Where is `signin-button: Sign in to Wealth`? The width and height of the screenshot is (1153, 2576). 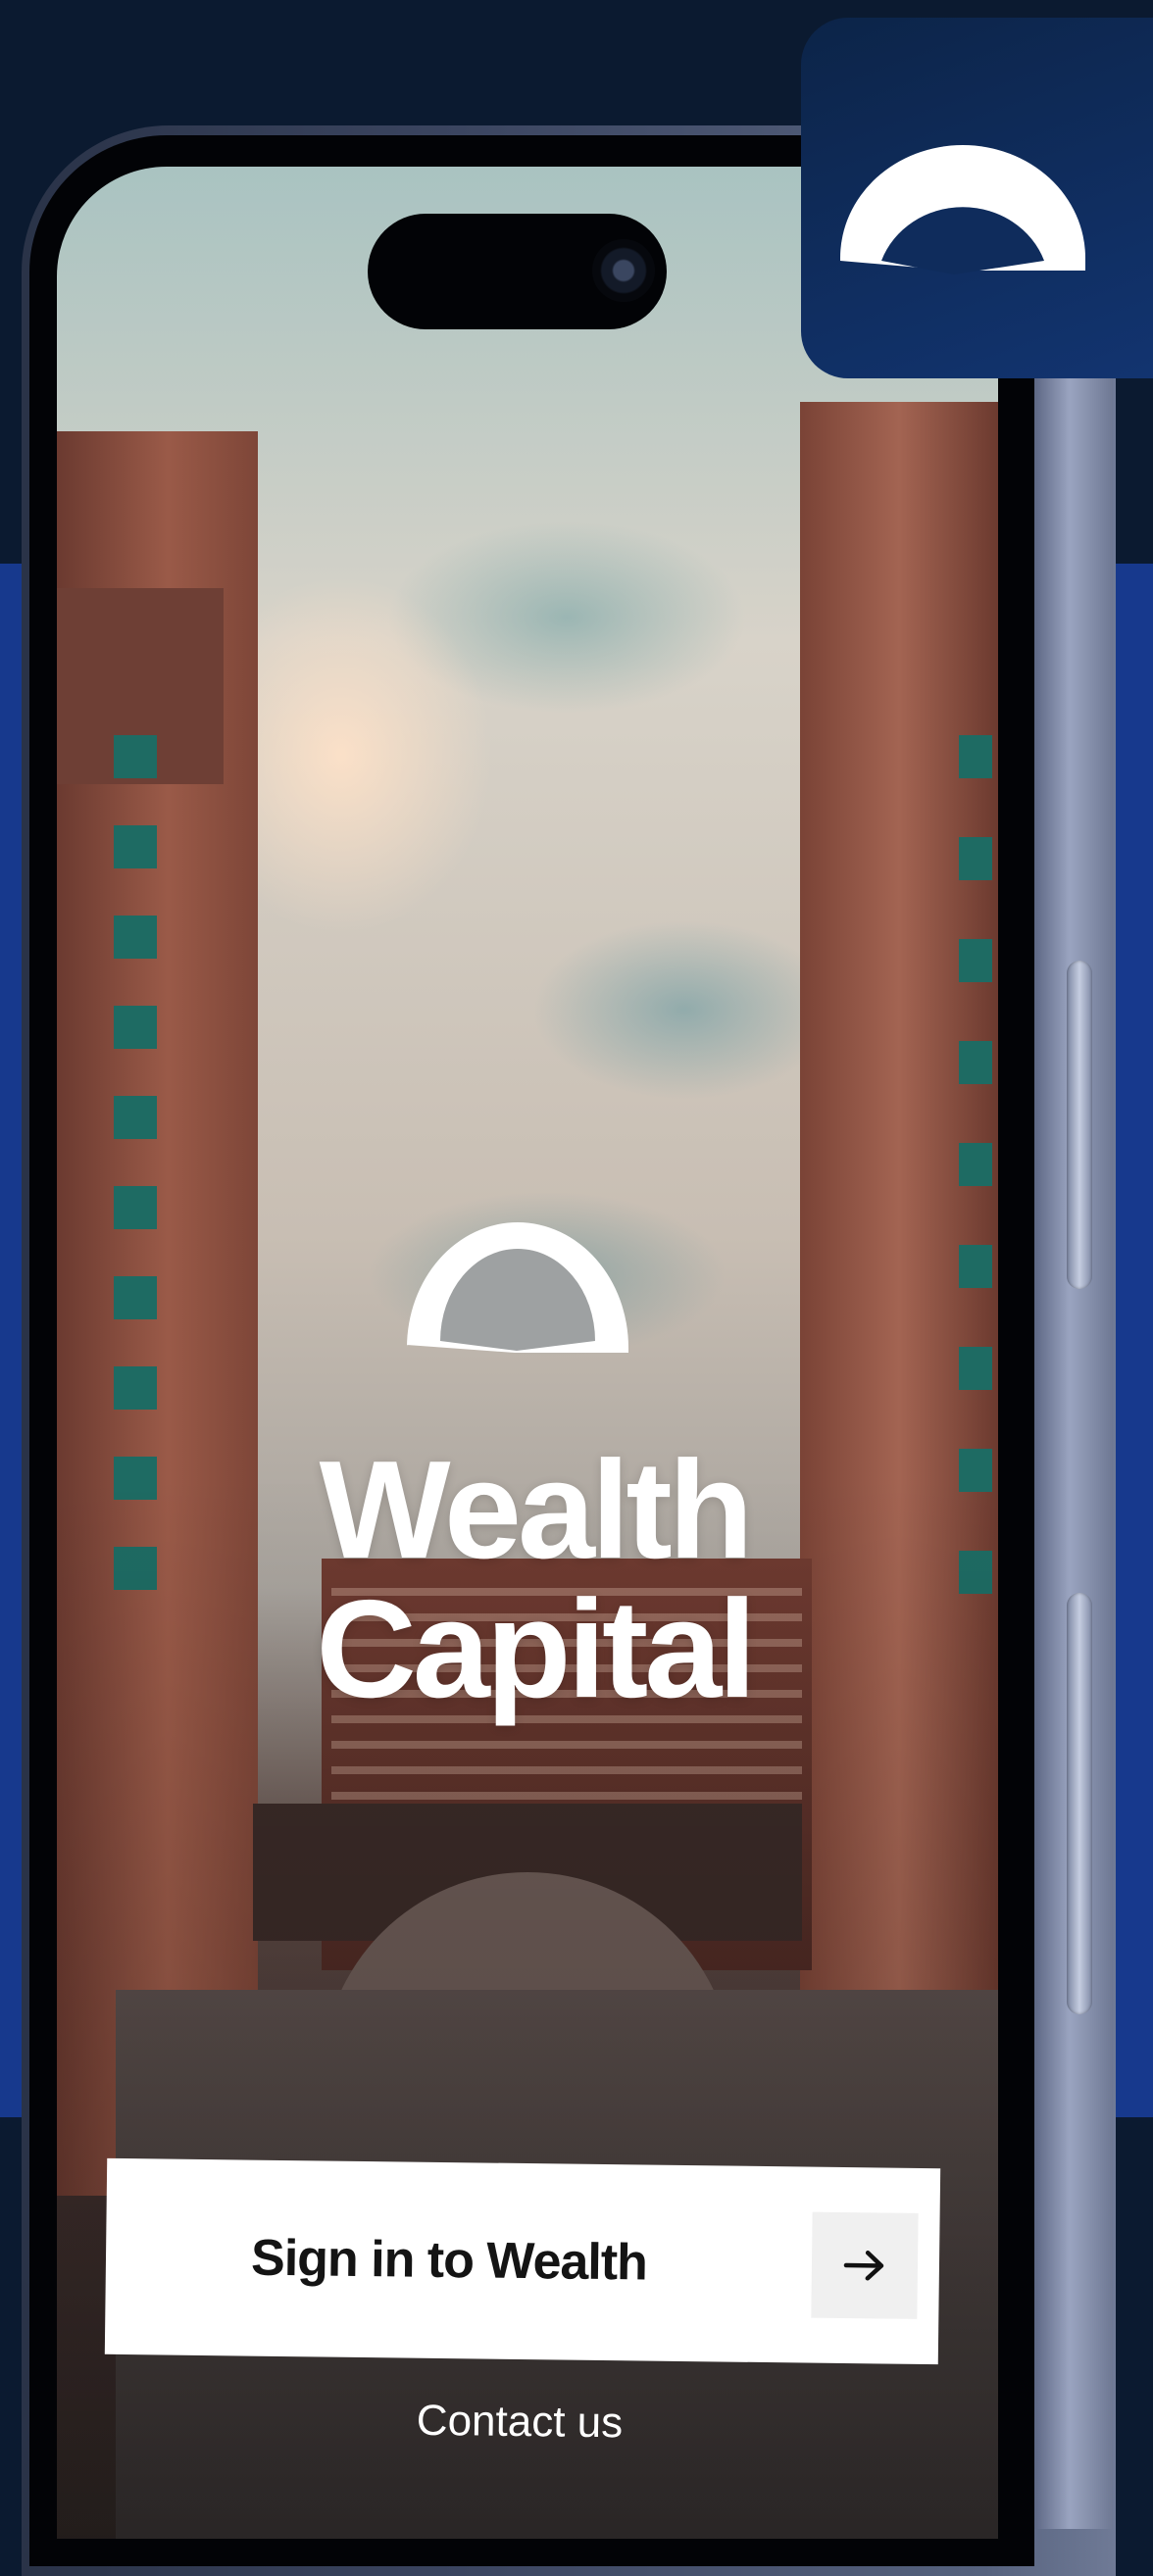
signin-button: Sign in to Wealth is located at coordinates (522, 2261).